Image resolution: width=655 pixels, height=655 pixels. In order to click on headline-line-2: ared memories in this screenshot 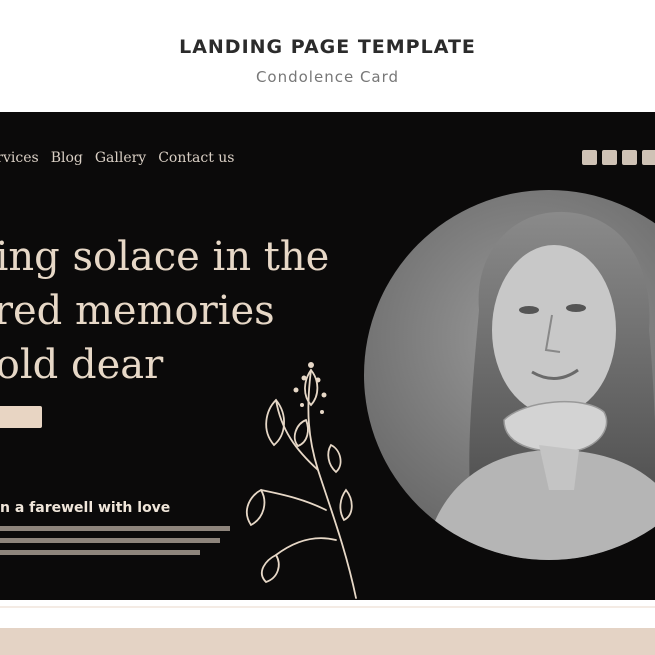, I will do `click(137, 311)`.